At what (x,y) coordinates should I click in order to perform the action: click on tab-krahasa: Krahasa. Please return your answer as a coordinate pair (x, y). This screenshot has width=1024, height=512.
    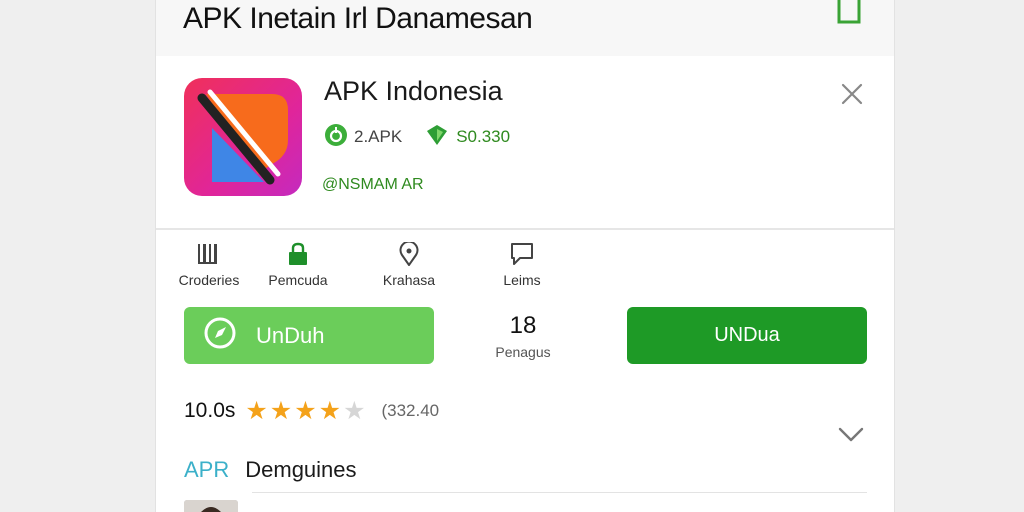
    Looking at the image, I should click on (409, 265).